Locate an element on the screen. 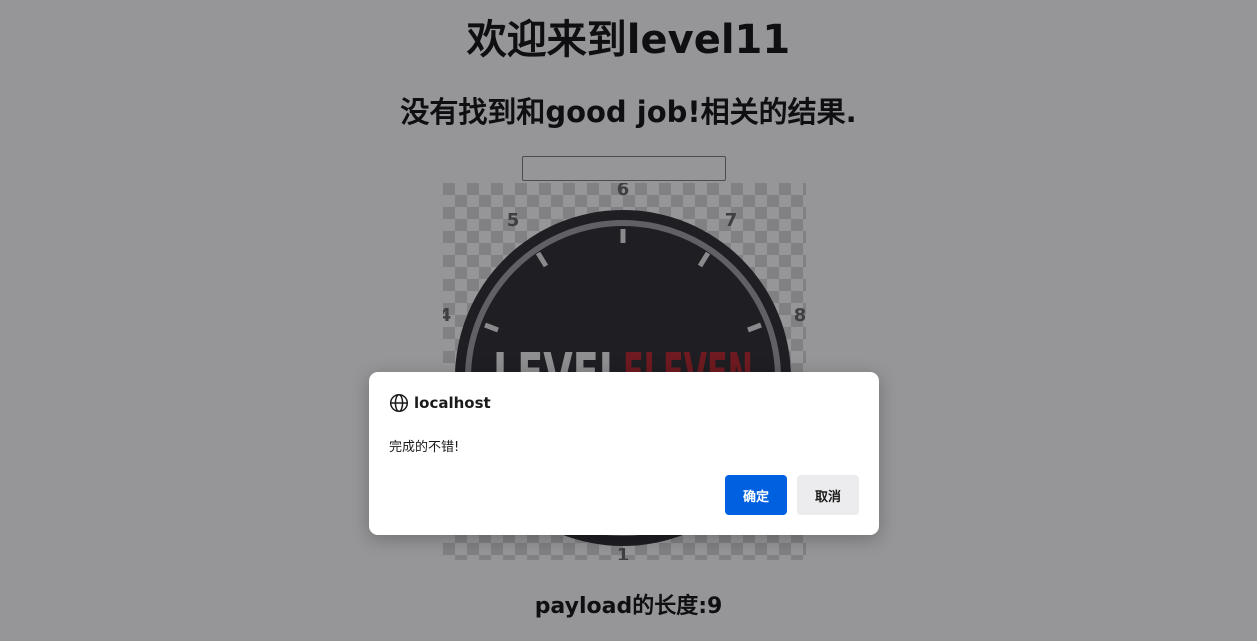 The width and height of the screenshot is (1257, 641). dialog-message: 完成的不错! is located at coordinates (424, 447).